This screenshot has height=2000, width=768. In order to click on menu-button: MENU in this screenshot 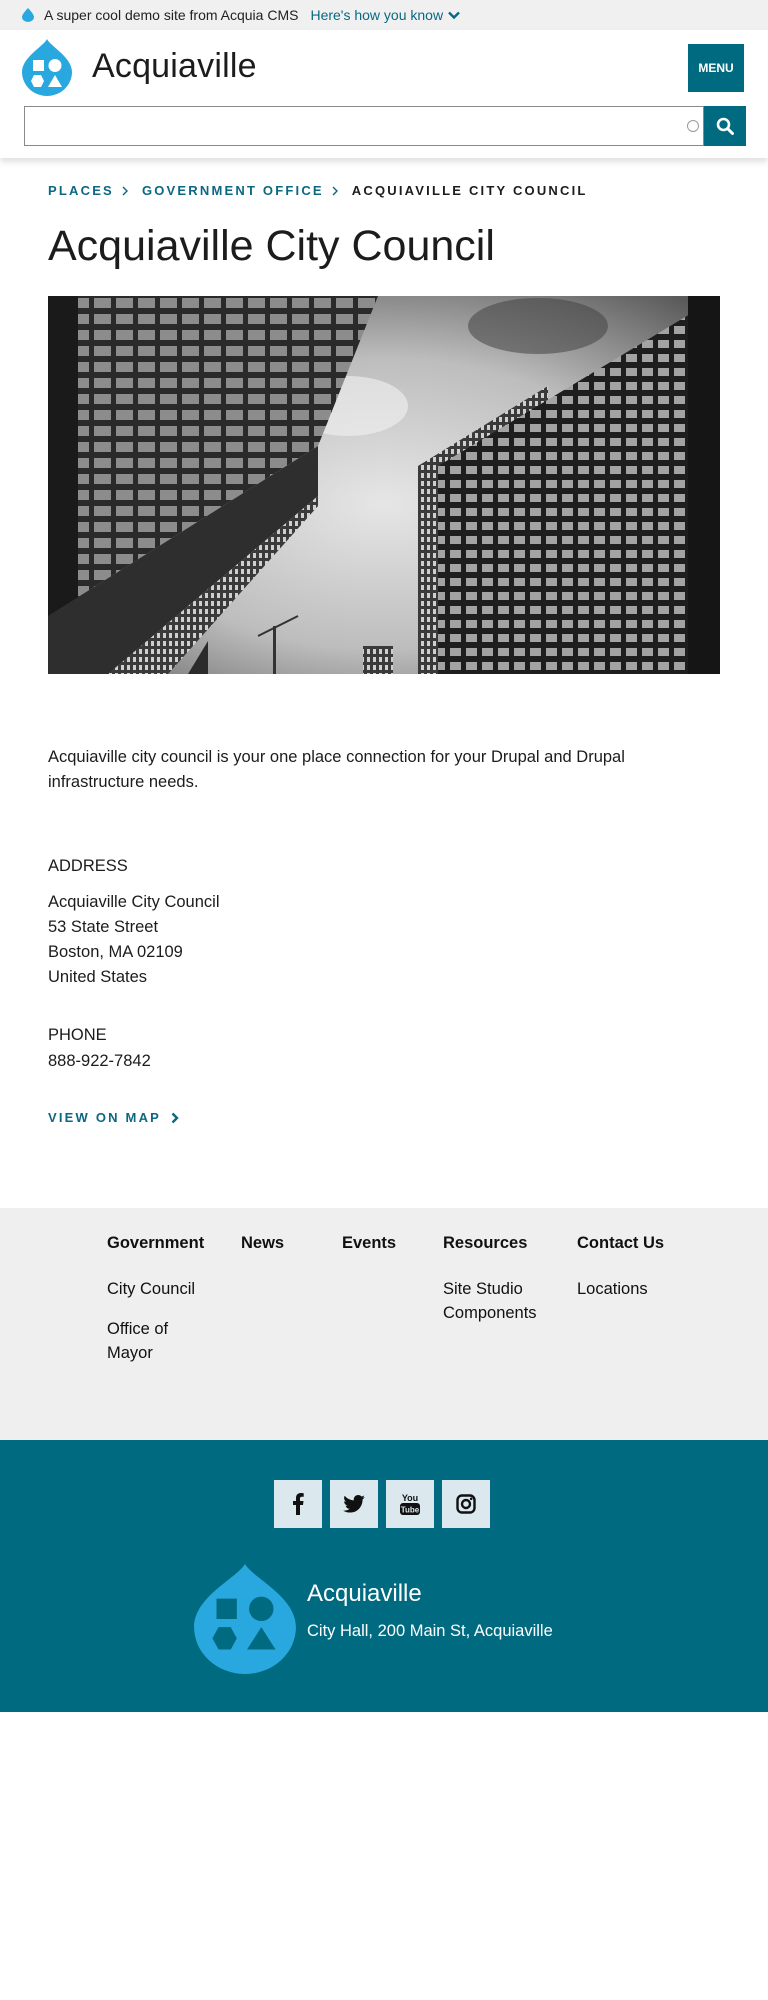, I will do `click(716, 68)`.